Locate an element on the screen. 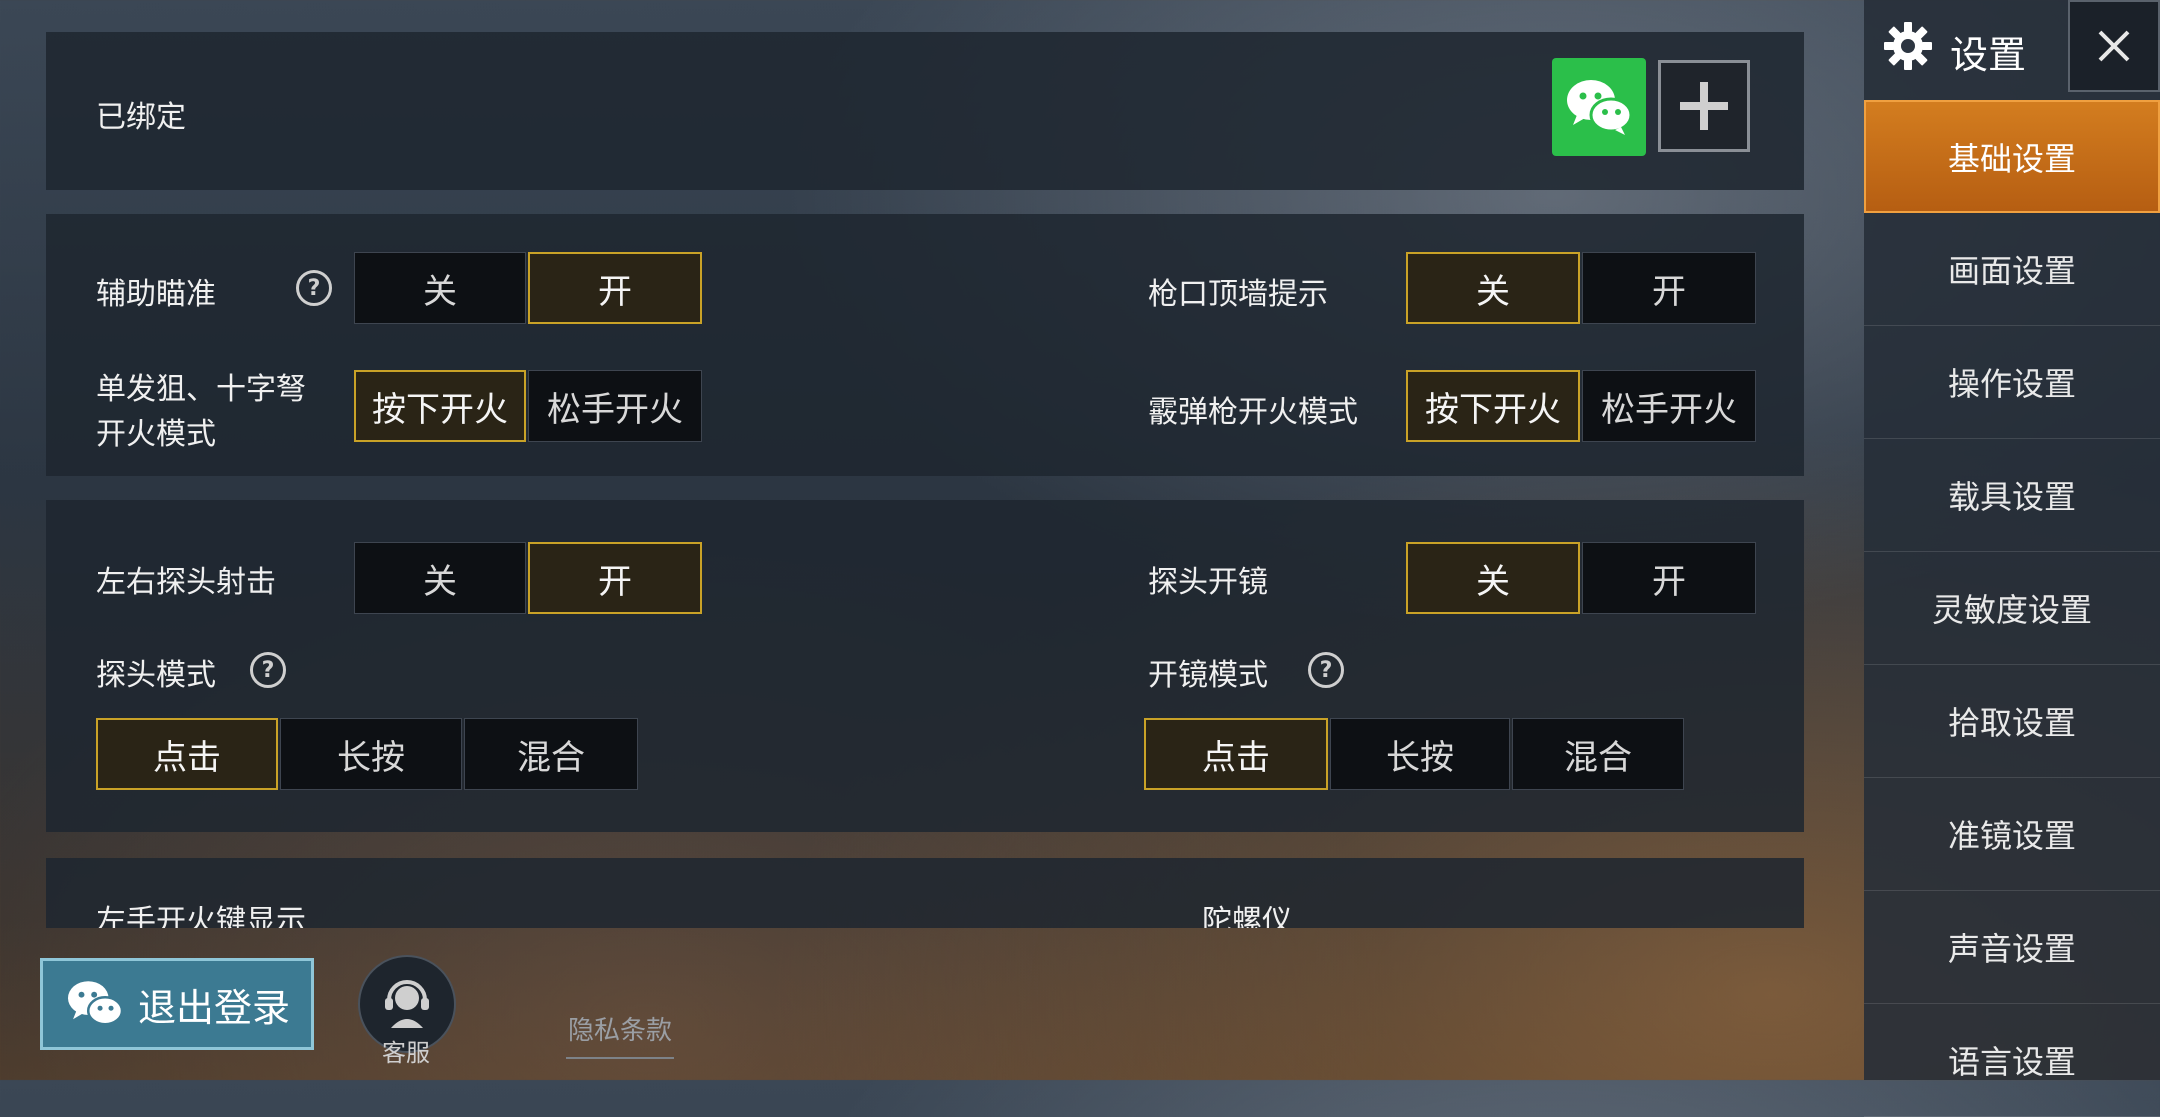 This screenshot has width=2160, height=1117. lean-scope-toggle: 关 开 is located at coordinates (1582, 578).